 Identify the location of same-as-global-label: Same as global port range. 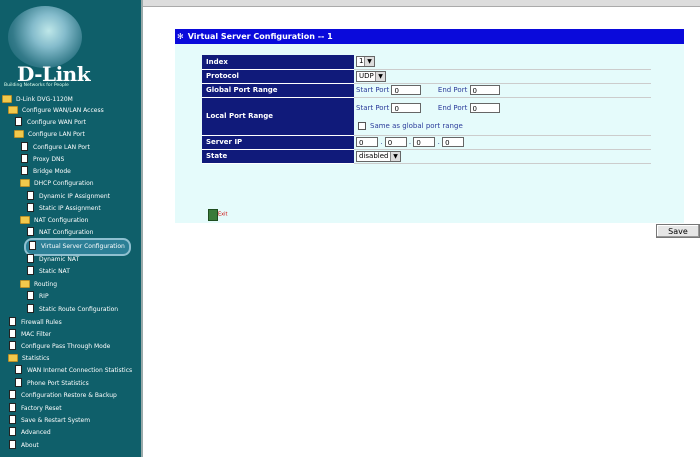
(416, 125).